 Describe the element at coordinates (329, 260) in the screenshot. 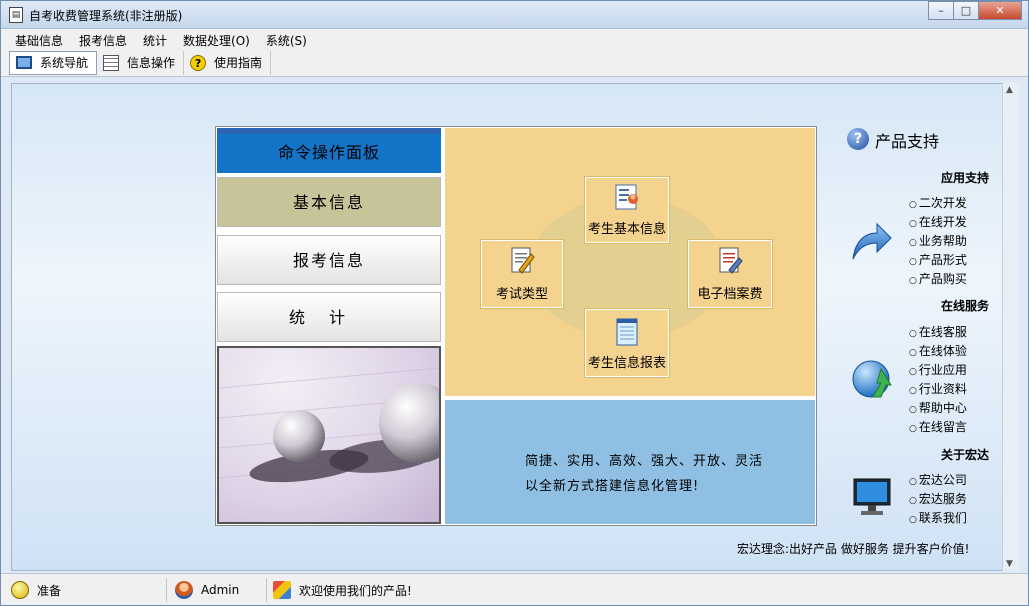

I see `report-info-button: 报考信息` at that location.